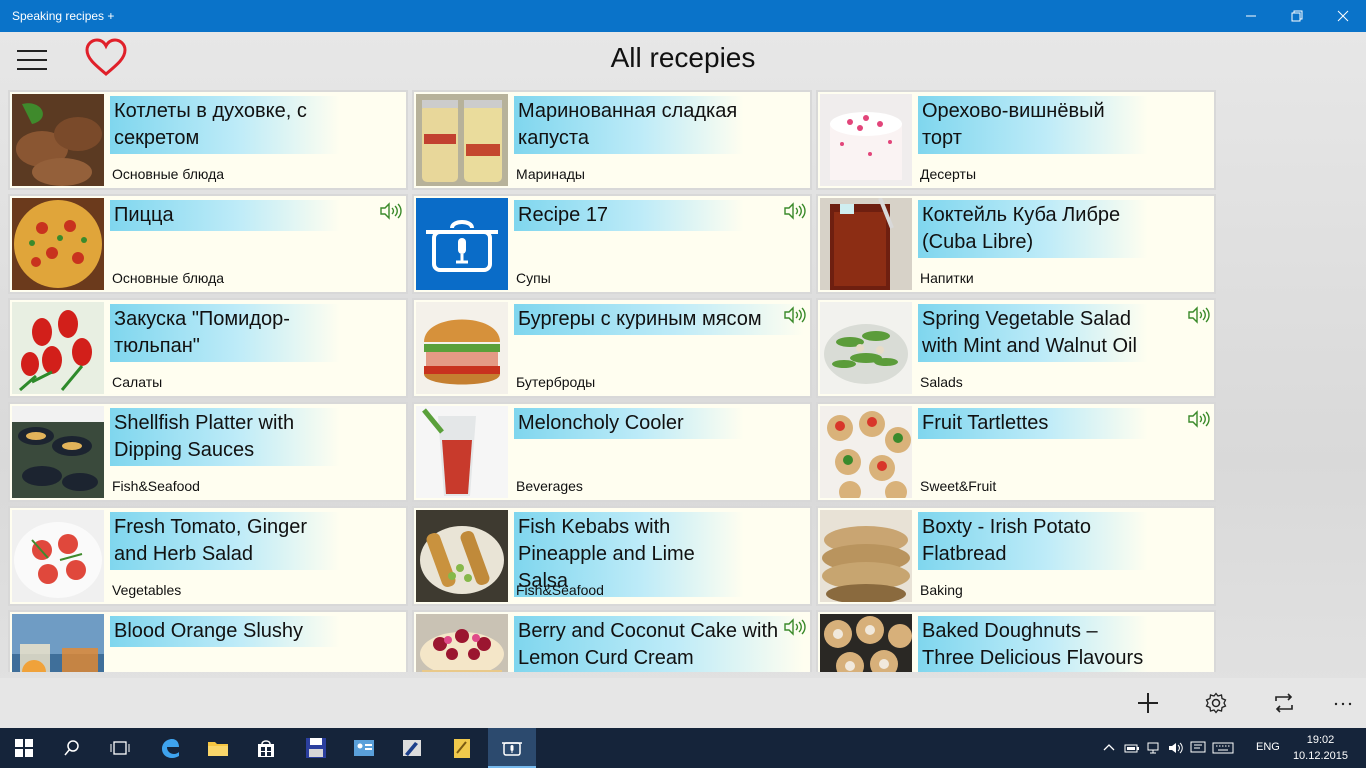  I want to click on repeat-icon, so click(1284, 703).